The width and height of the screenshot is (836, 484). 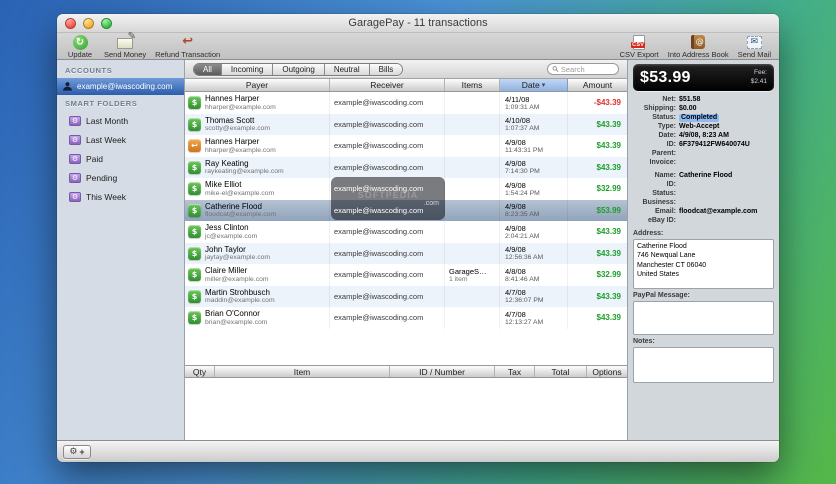 What do you see at coordinates (257, 85) in the screenshot?
I see `column-header-payer: Payer` at bounding box center [257, 85].